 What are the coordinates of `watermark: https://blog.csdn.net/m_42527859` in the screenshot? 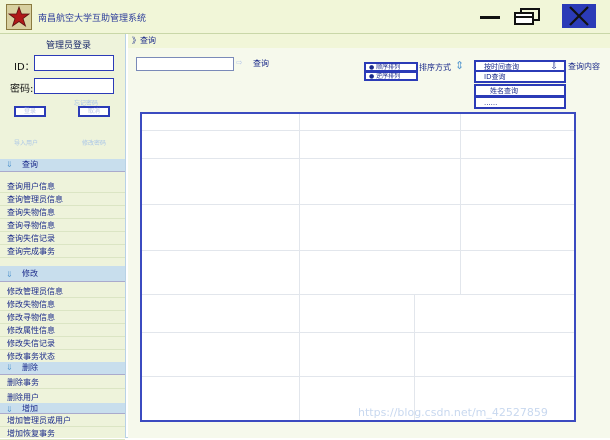 It's located at (453, 412).